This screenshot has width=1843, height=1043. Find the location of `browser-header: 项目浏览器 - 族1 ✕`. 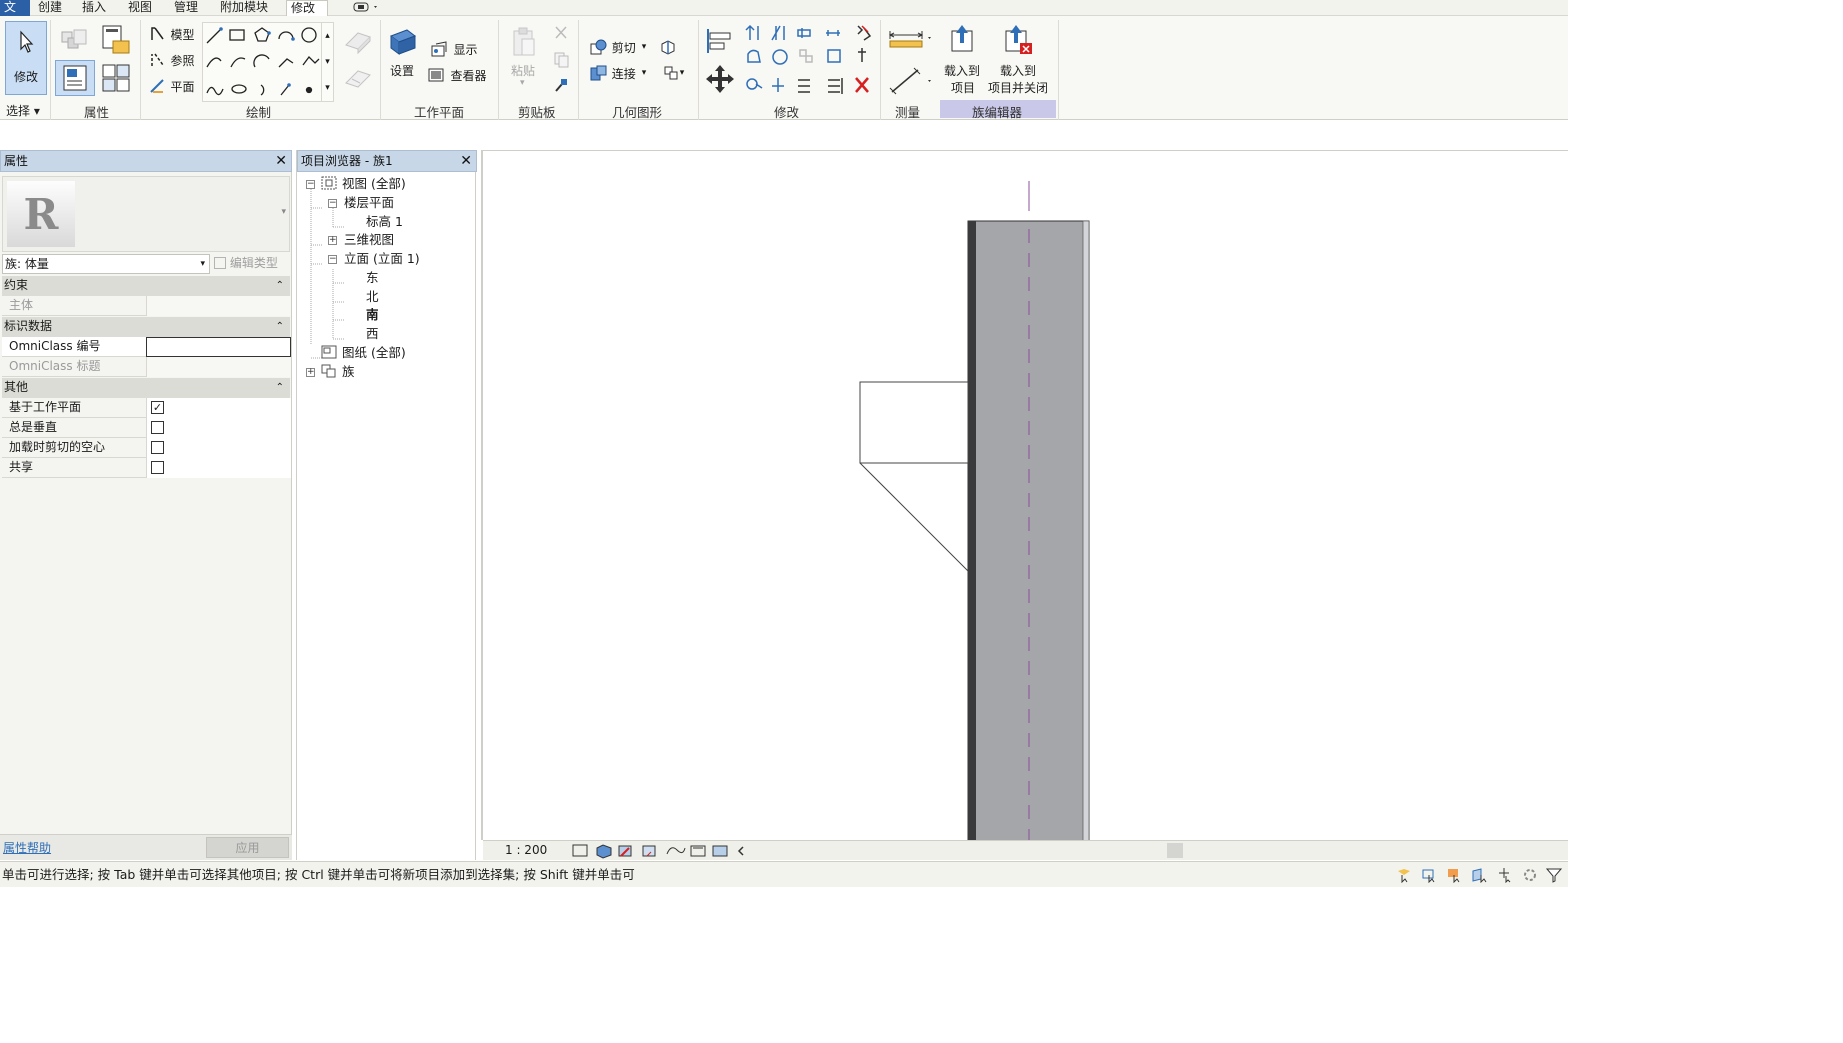

browser-header: 项目浏览器 - 族1 ✕ is located at coordinates (387, 161).